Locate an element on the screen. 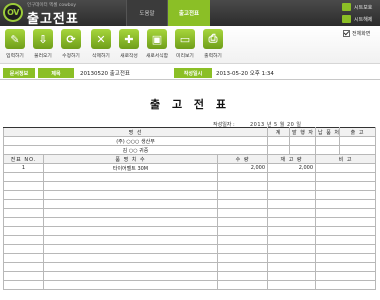 This screenshot has height=300, width=380. template-button: ▣ 새로서식함 is located at coordinates (157, 45).